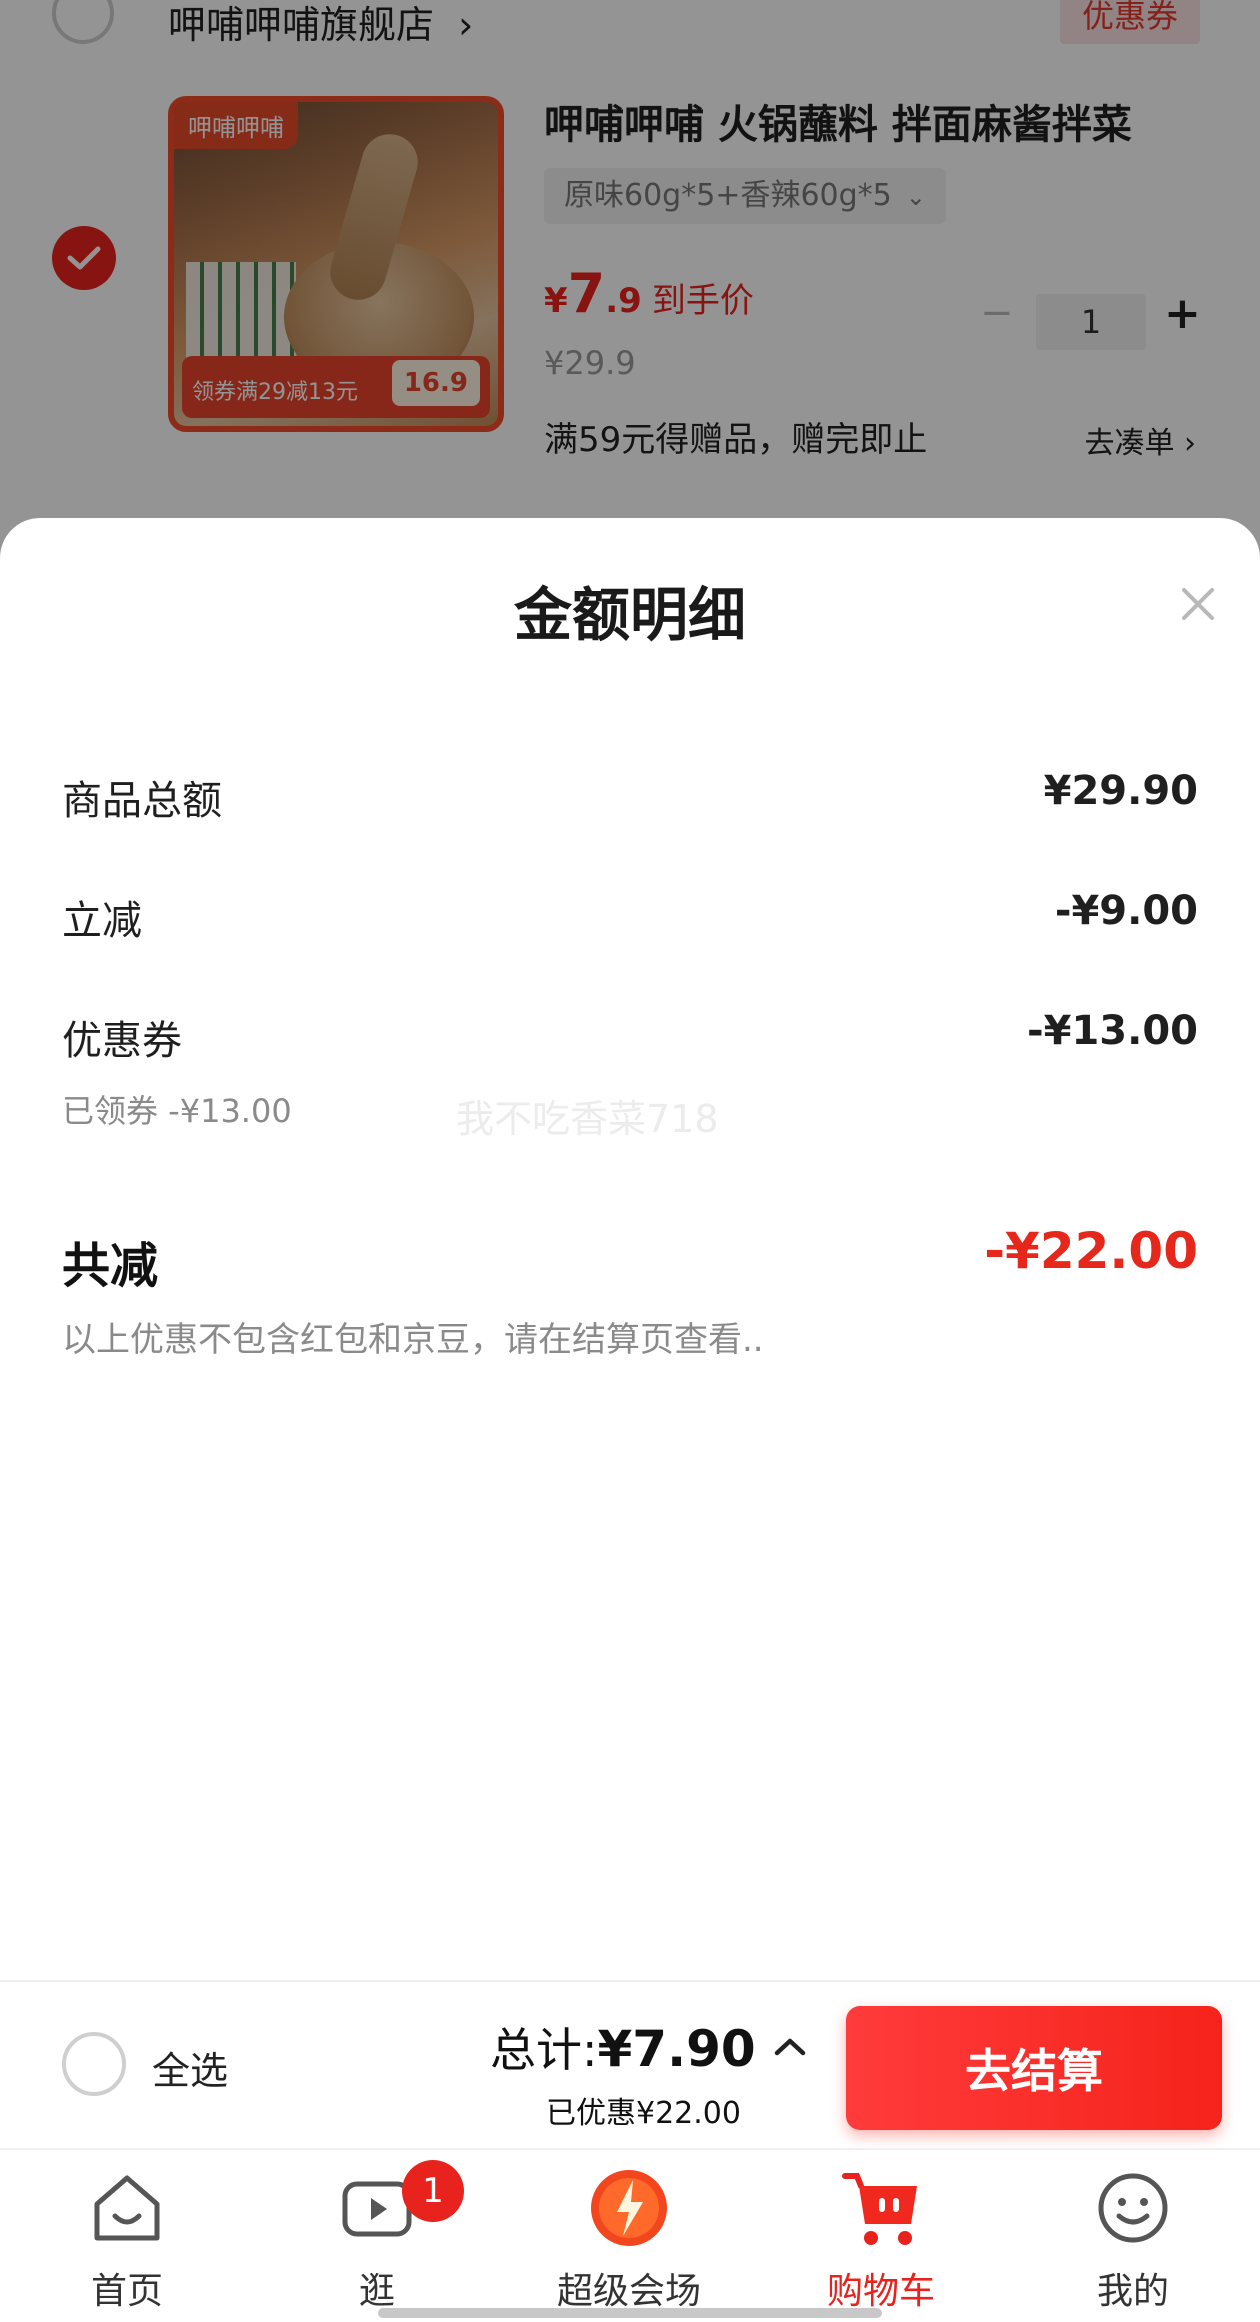  What do you see at coordinates (142, 801) in the screenshot?
I see `goods-total-label: 商品总额` at bounding box center [142, 801].